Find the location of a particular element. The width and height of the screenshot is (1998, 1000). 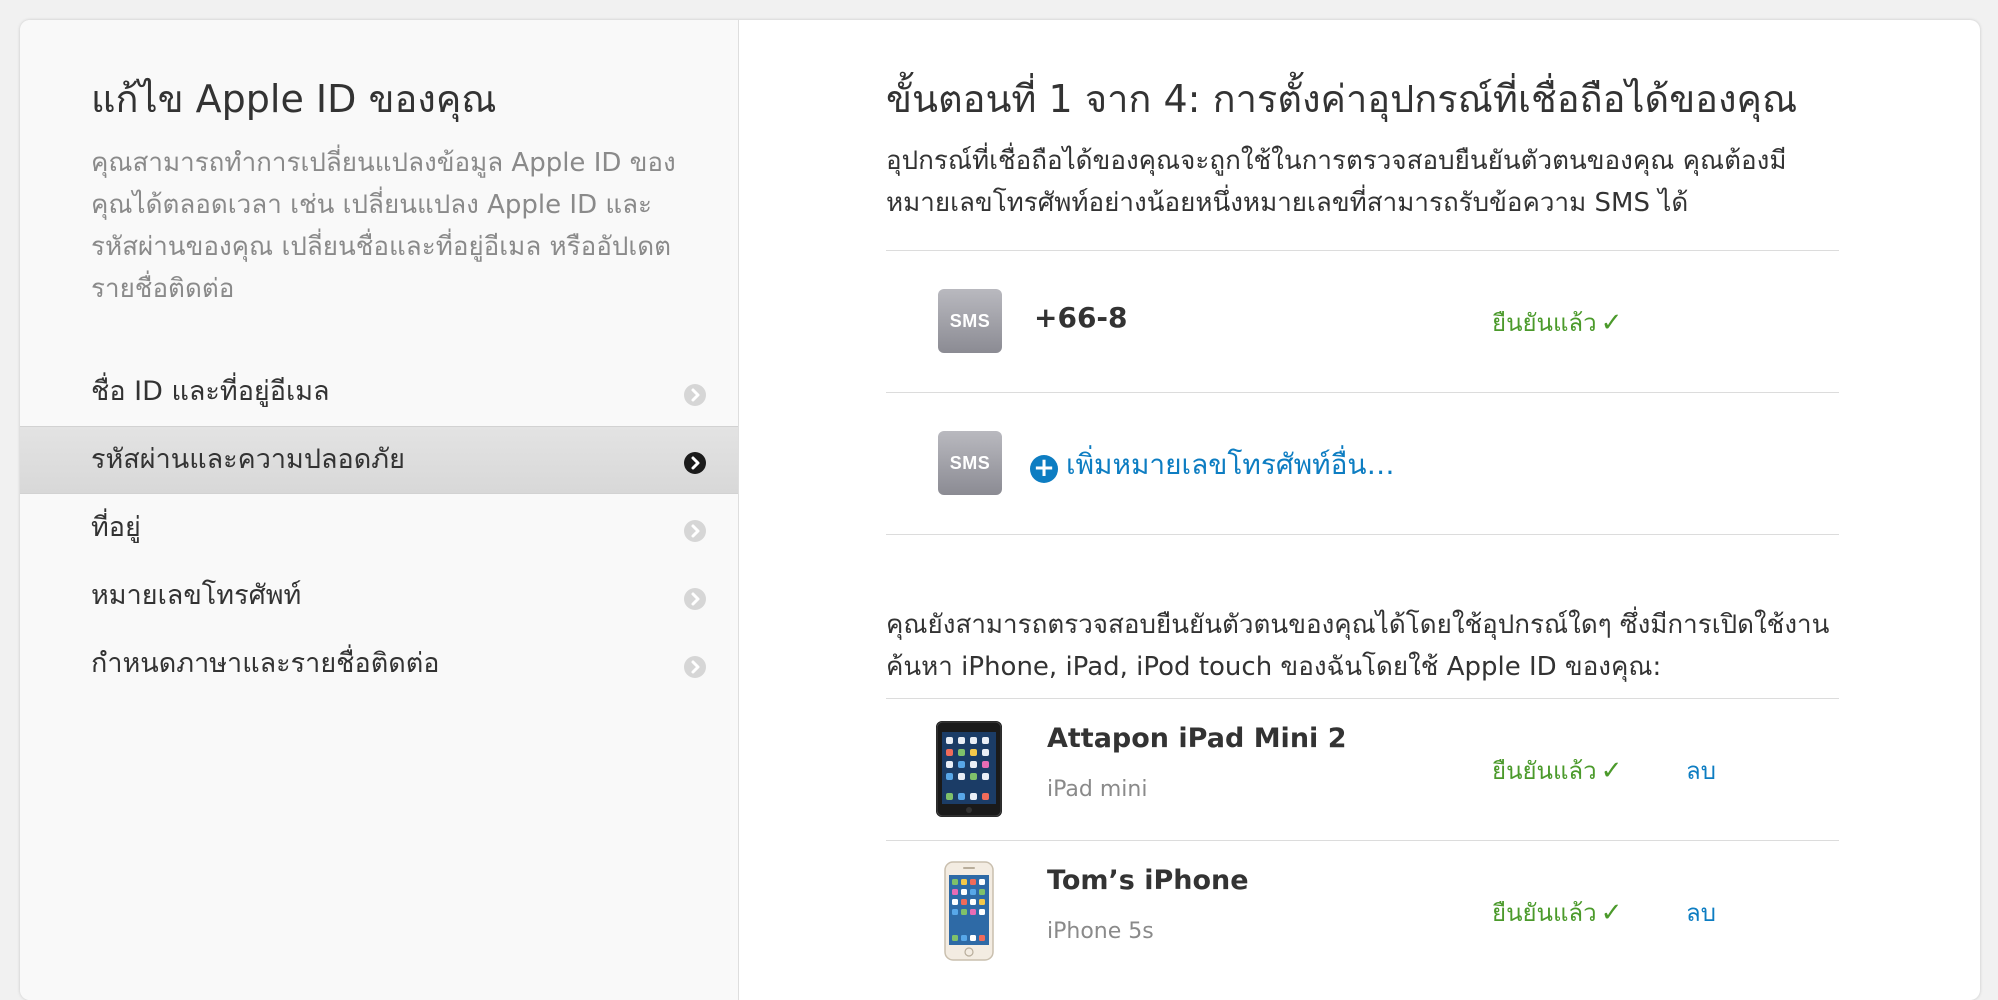

device-name: Attapon iPad Mini 2 is located at coordinates (1197, 738).